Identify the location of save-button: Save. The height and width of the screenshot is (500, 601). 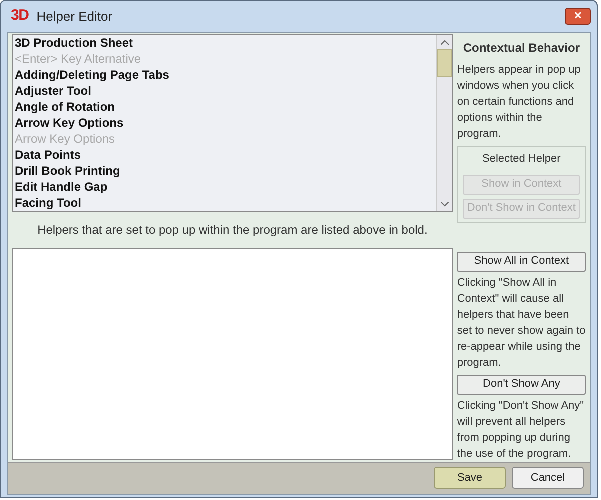
(470, 478).